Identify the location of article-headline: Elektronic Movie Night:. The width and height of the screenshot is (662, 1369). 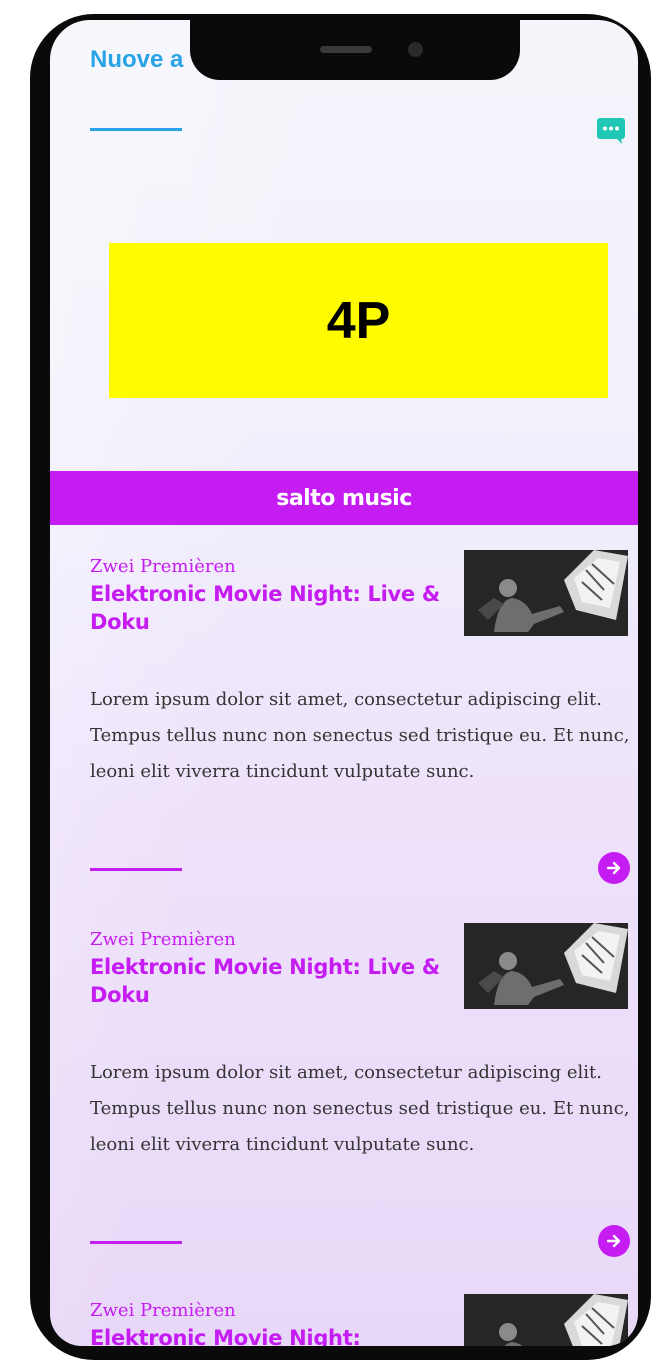
(270, 1335).